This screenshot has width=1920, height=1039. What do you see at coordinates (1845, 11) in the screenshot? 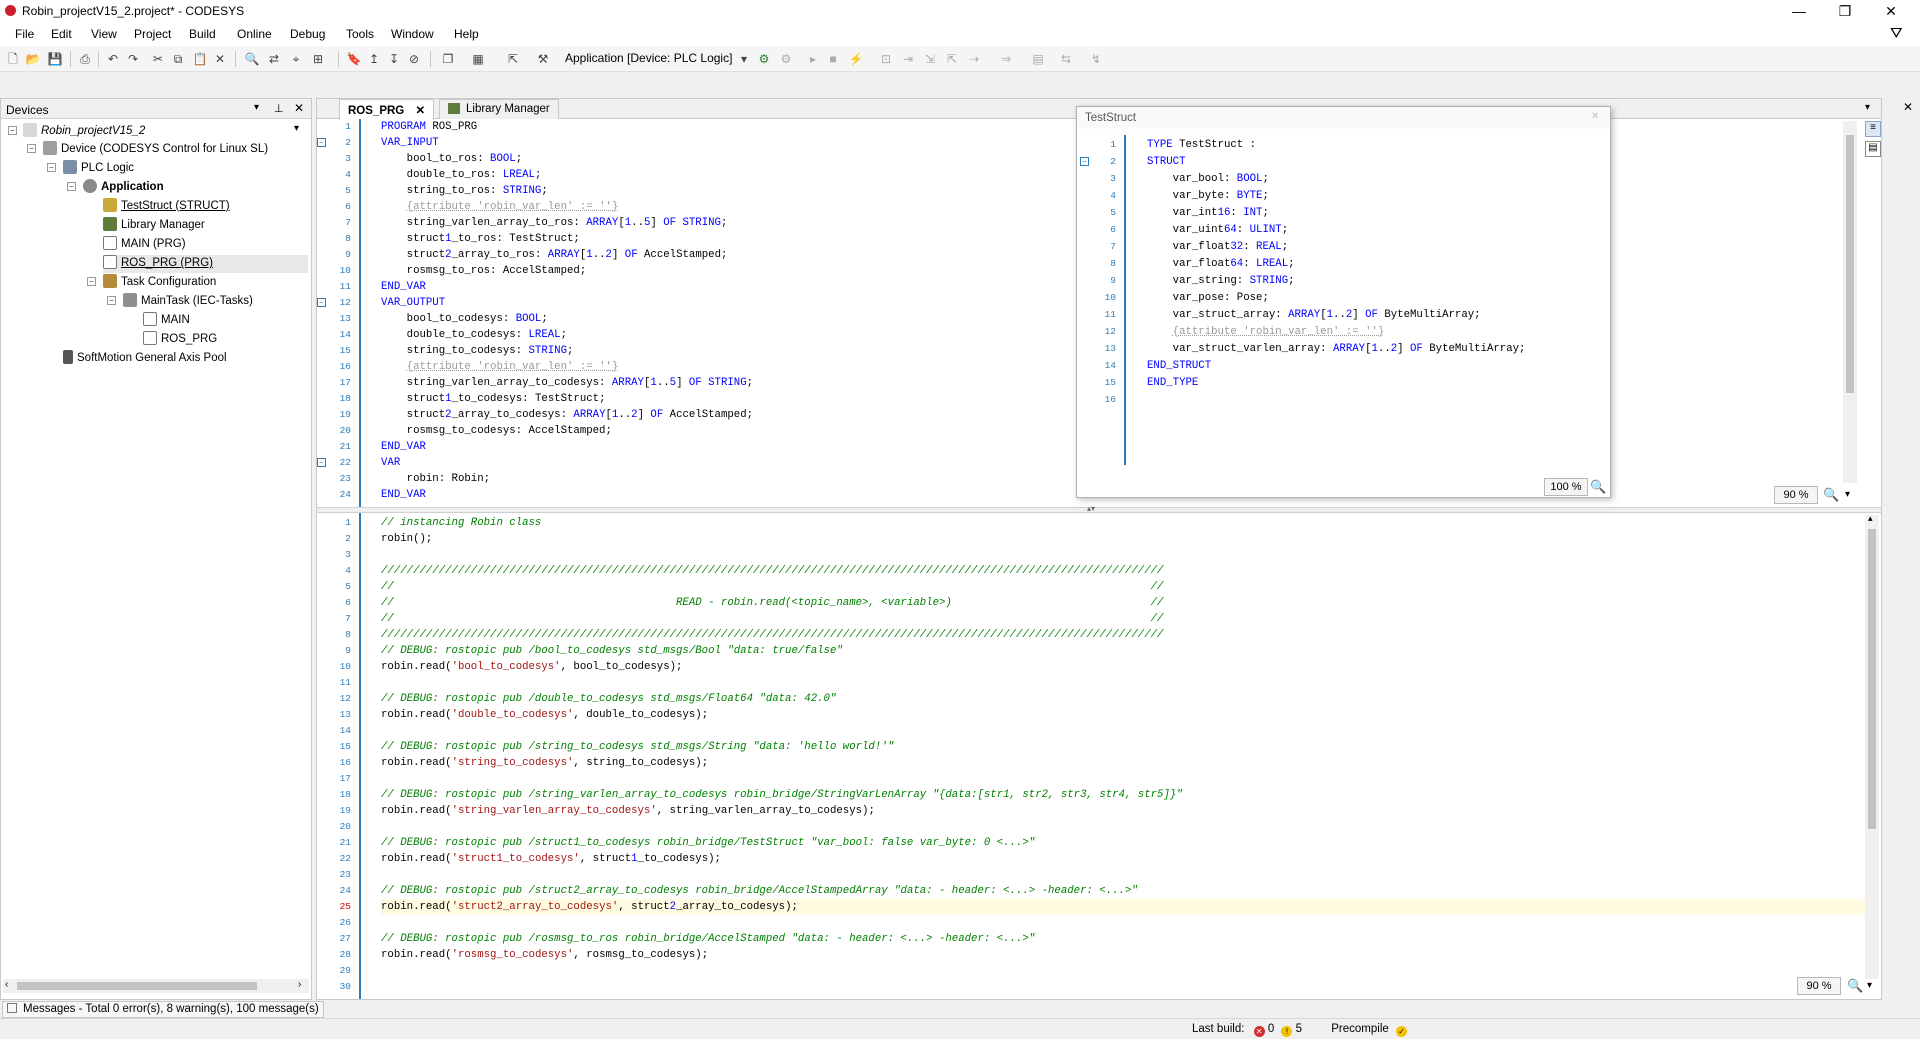
I see `restore-button: ❐` at bounding box center [1845, 11].